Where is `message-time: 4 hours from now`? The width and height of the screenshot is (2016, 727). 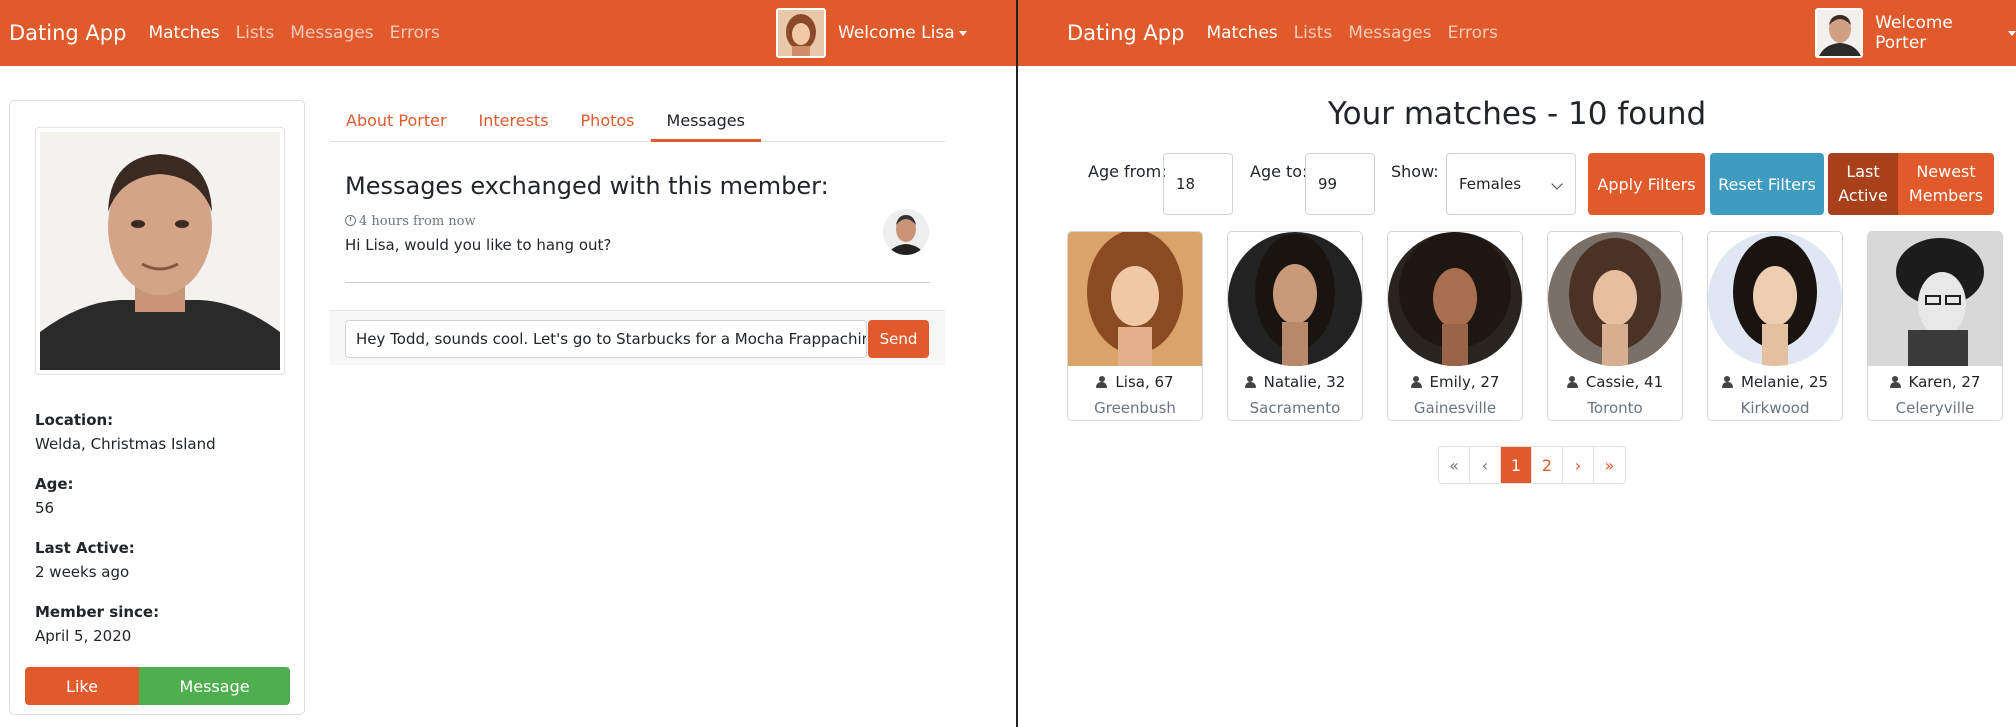 message-time: 4 hours from now is located at coordinates (410, 221).